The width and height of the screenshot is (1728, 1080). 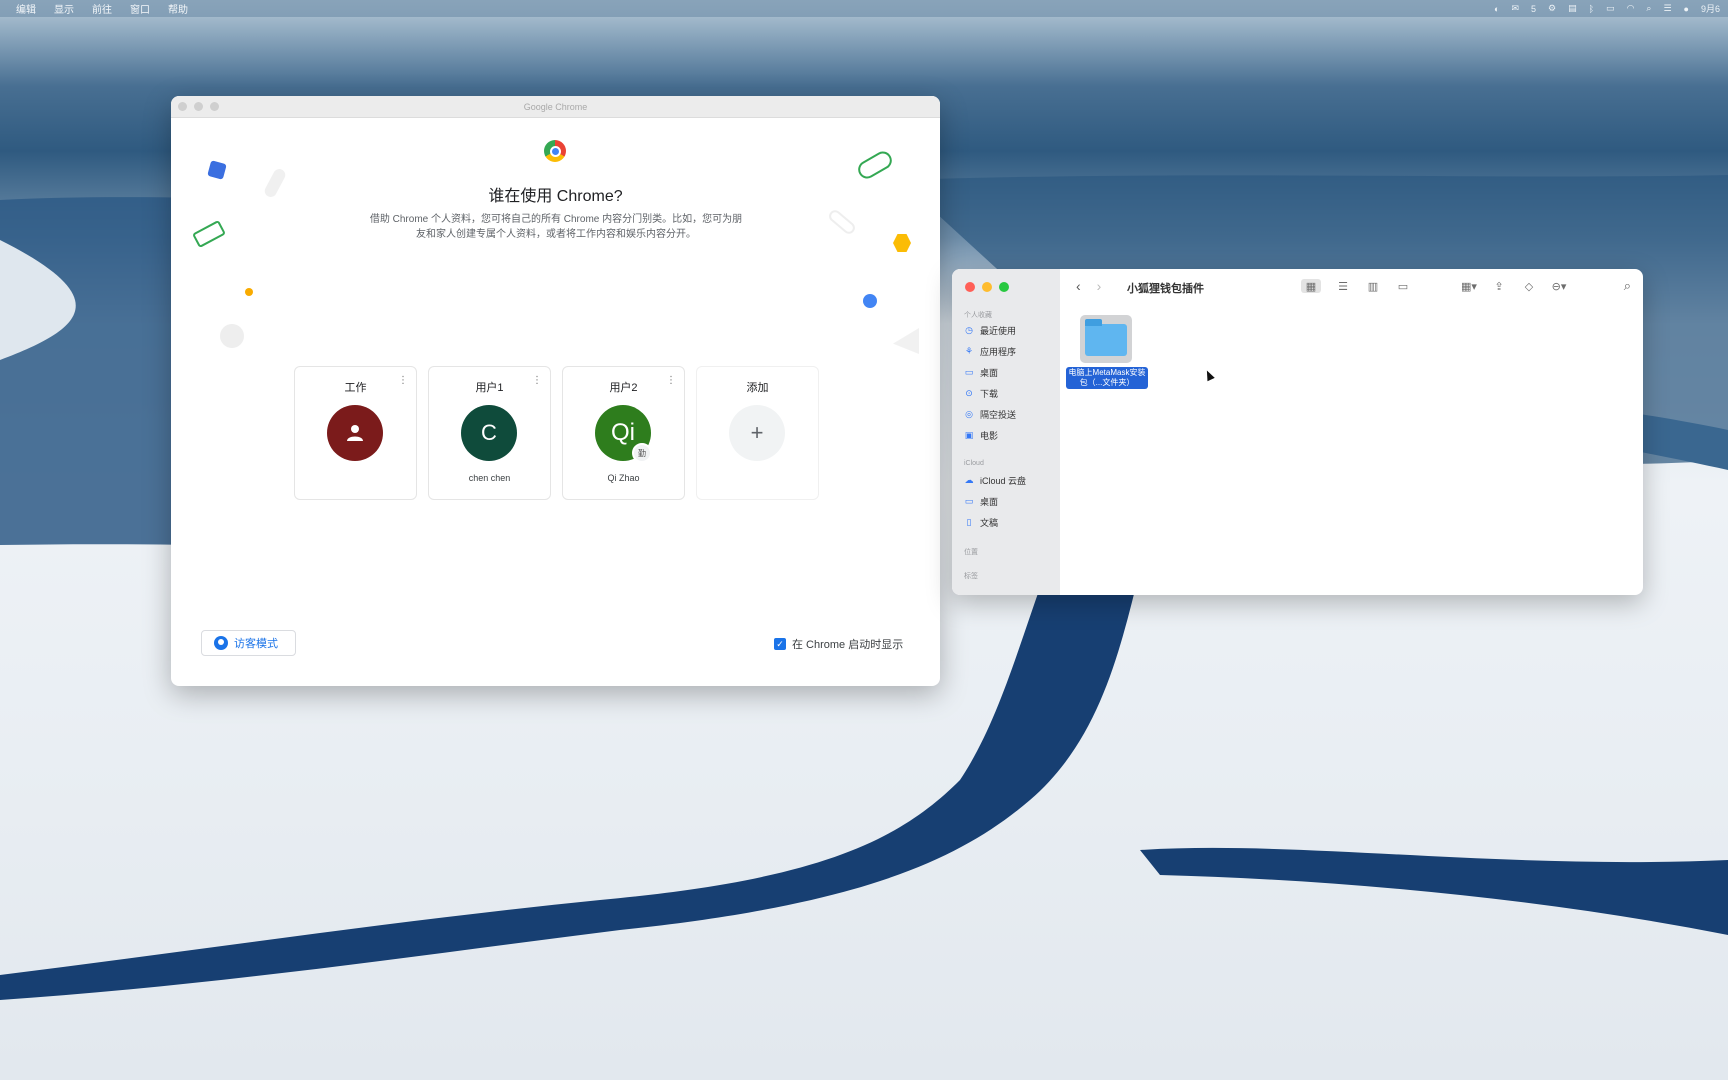 I want to click on avatar, so click(x=355, y=433).